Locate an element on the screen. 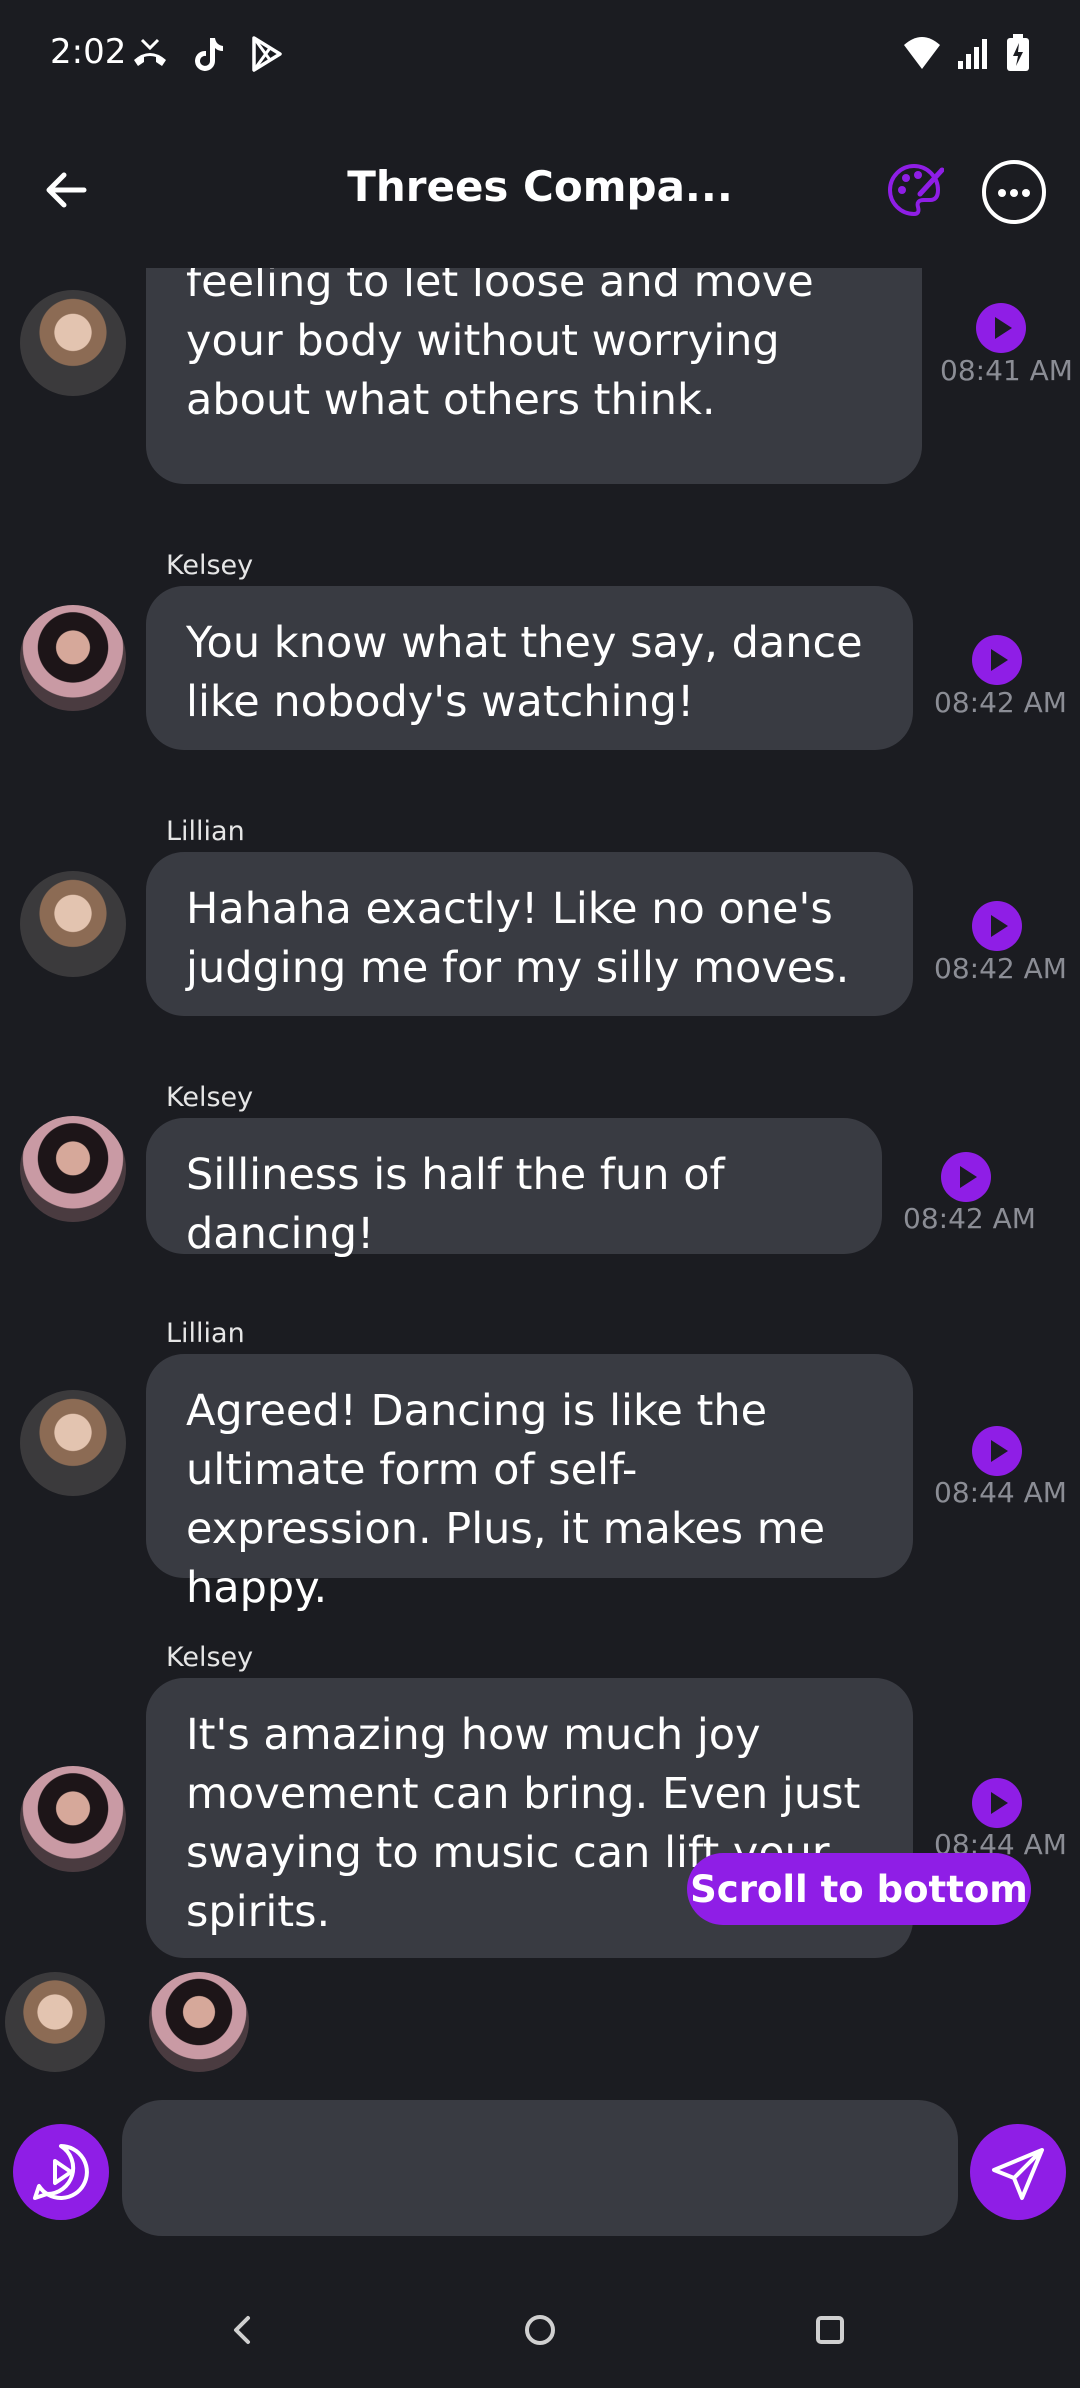  more-horizontal-icon is located at coordinates (1002, 193).